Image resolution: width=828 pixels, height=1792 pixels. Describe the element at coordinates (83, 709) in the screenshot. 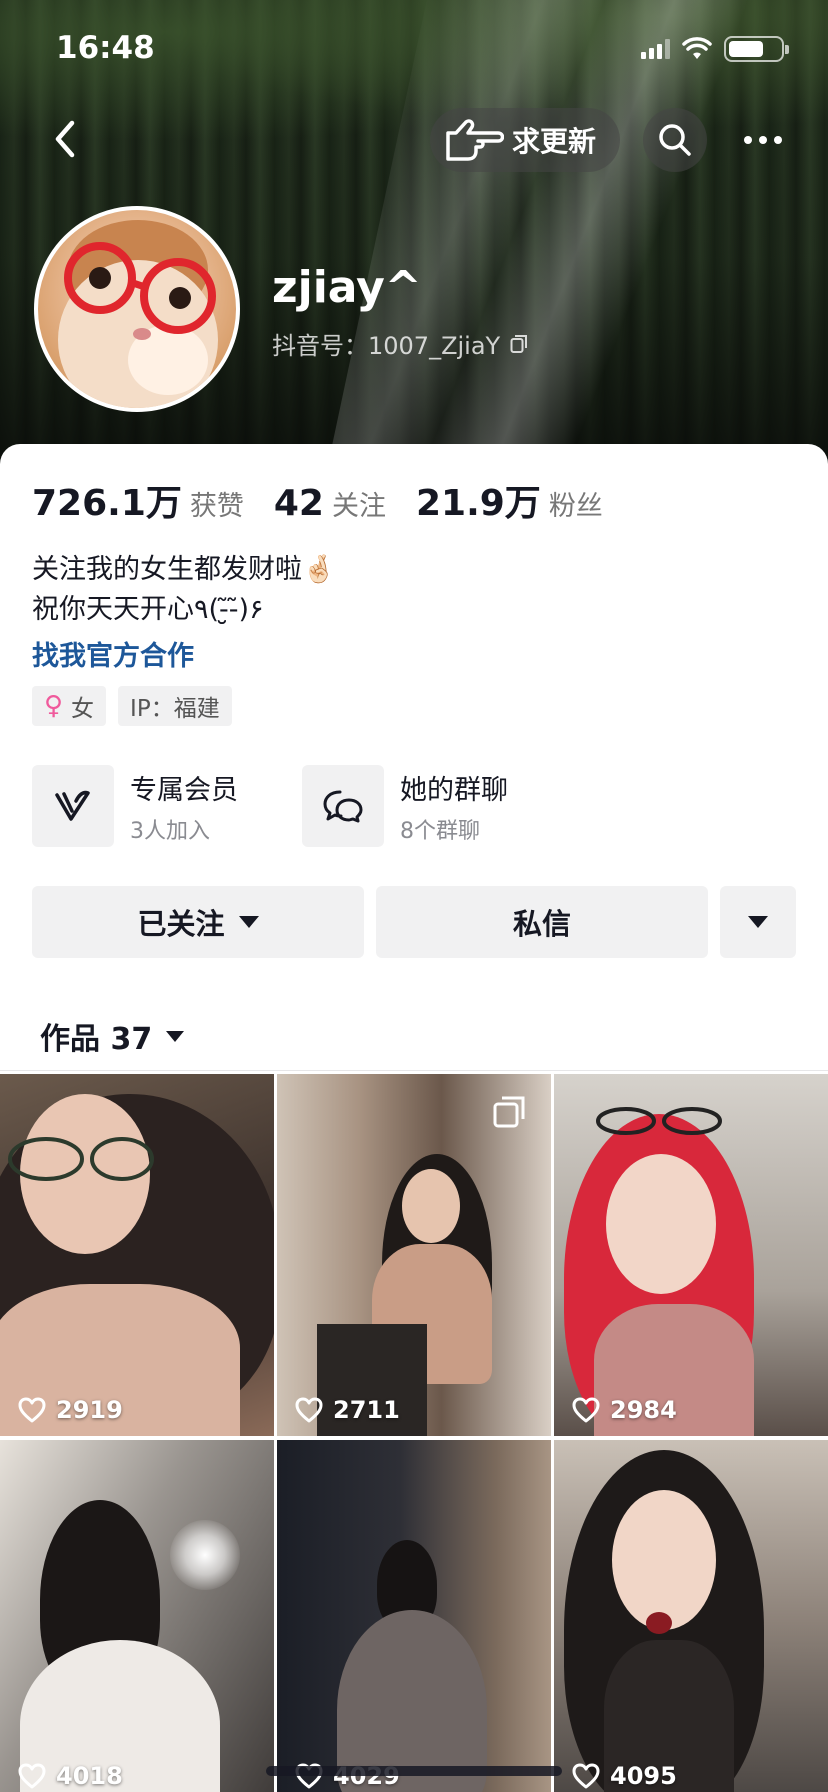

I see `gender-tag-label: 女` at that location.